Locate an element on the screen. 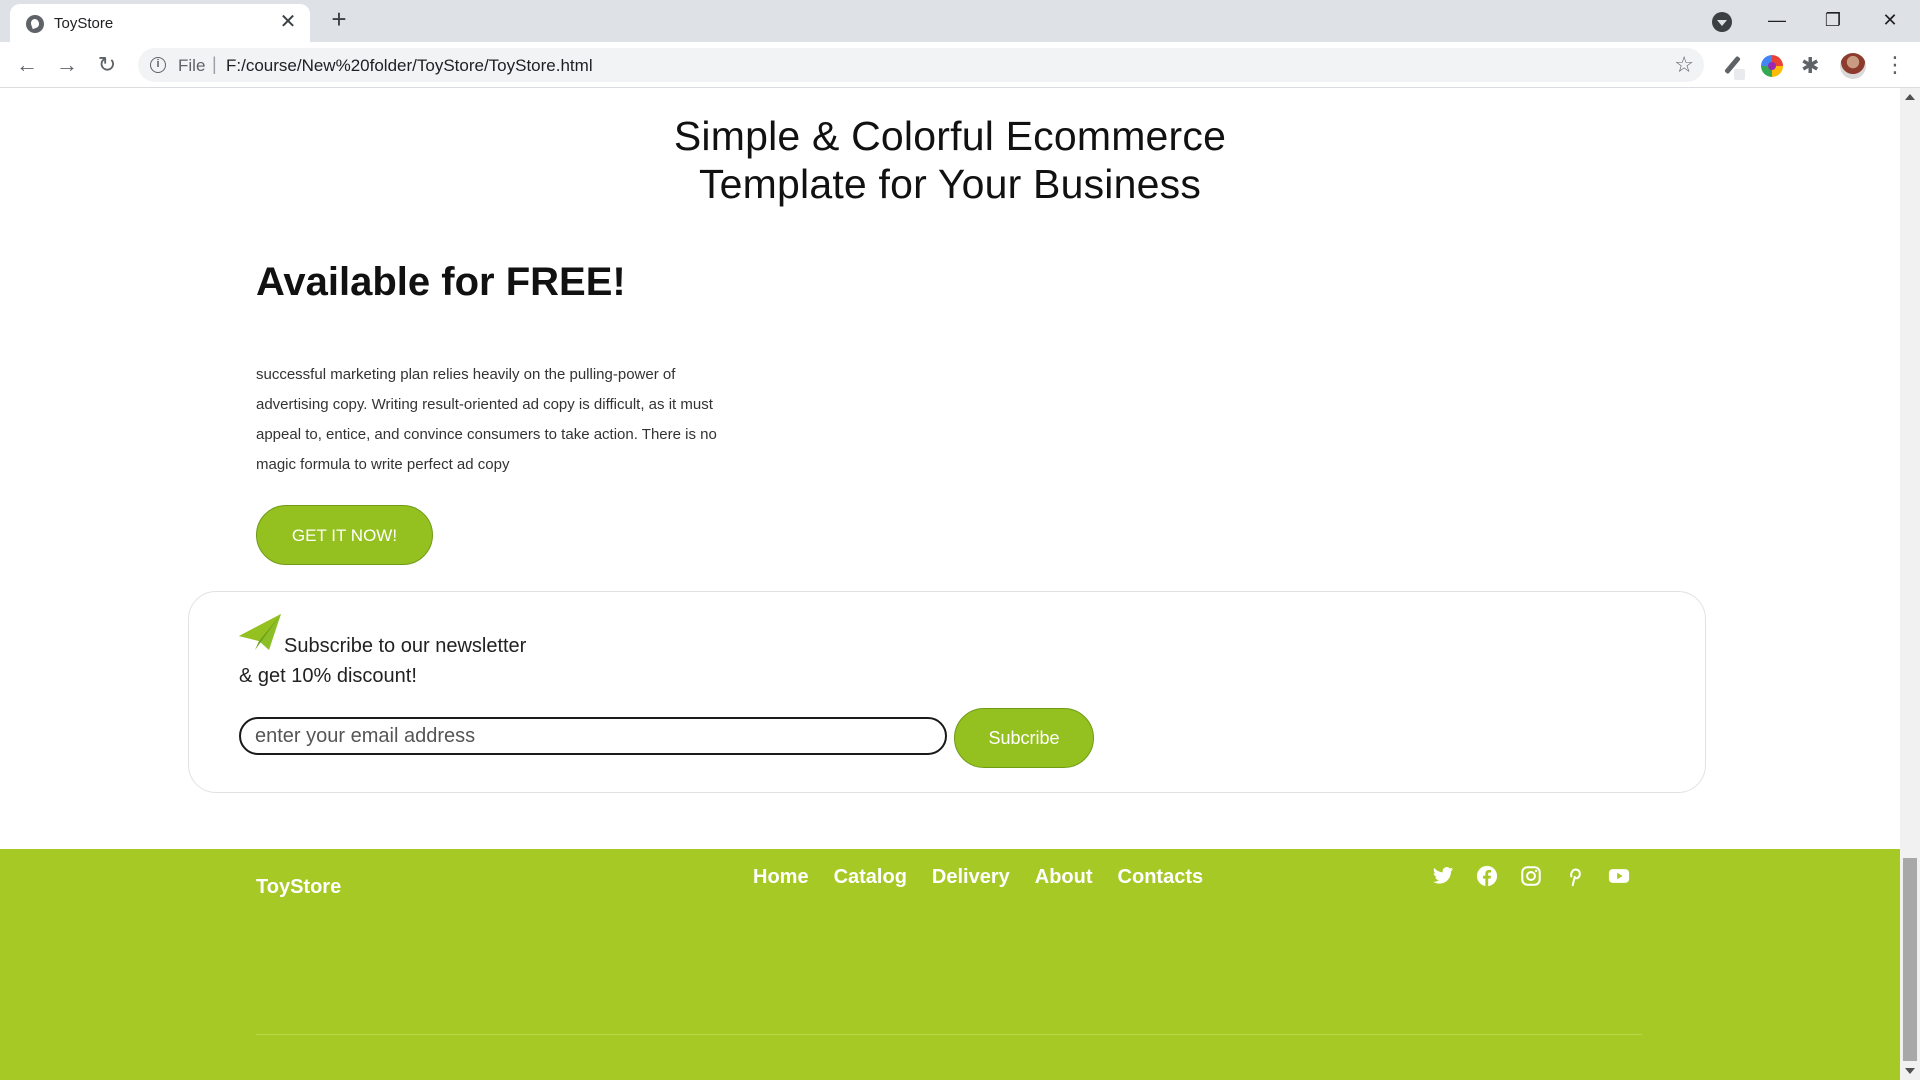  reload-icon: ↻ is located at coordinates (107, 65).